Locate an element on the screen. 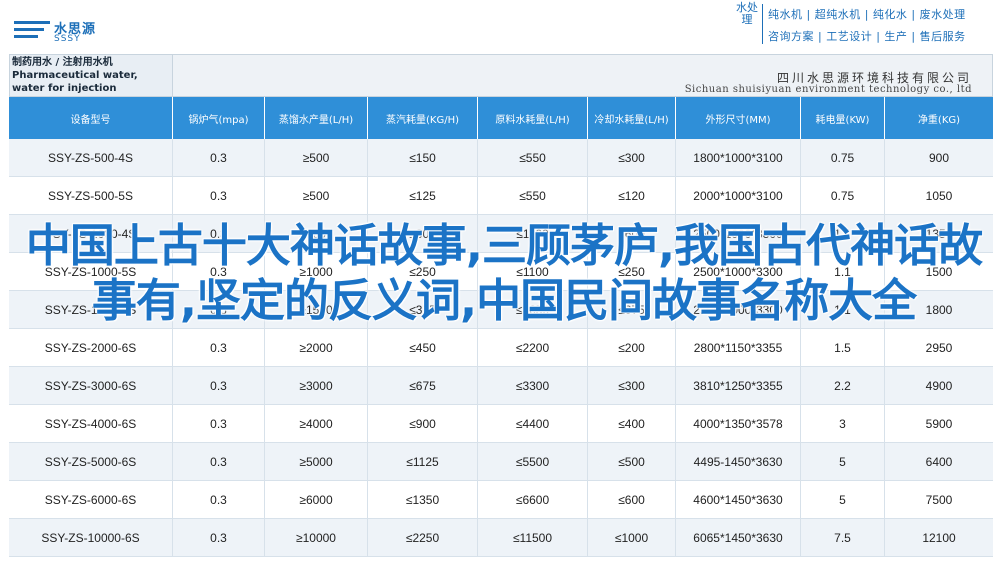  cell-feed-water: ≤4400 is located at coordinates (533, 423).